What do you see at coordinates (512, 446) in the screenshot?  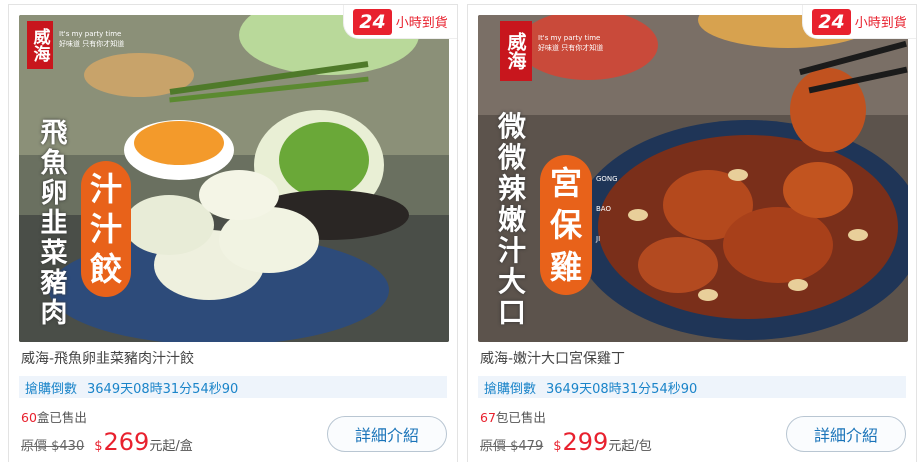 I see `original-price: 原價 $479` at bounding box center [512, 446].